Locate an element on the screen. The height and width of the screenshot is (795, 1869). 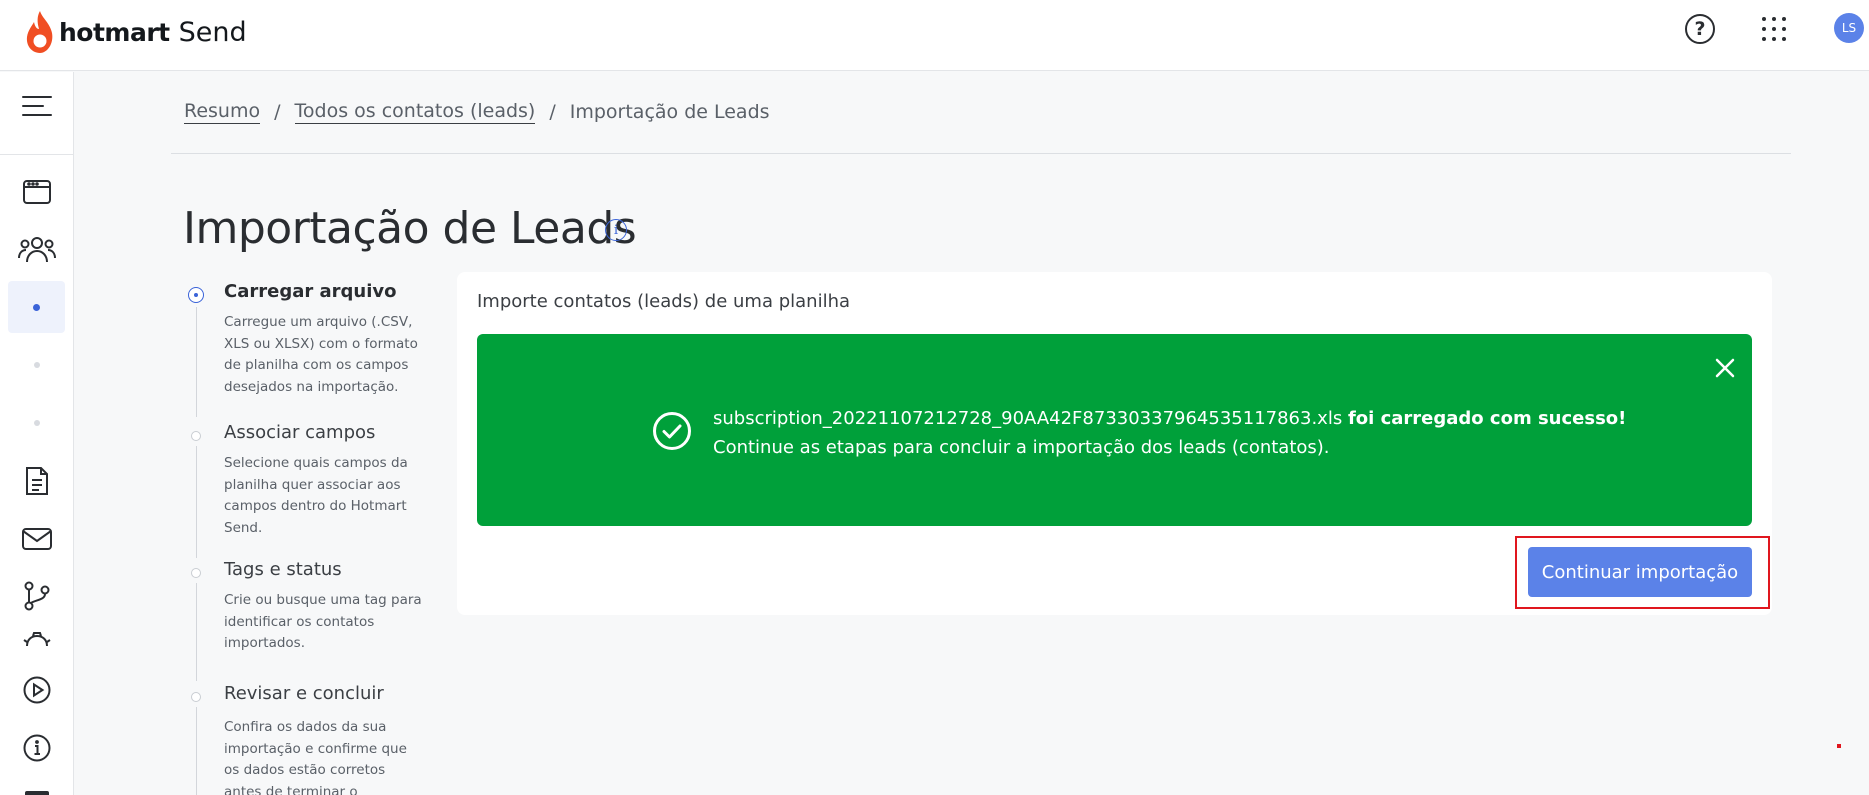
mail-icon is located at coordinates (36, 539).